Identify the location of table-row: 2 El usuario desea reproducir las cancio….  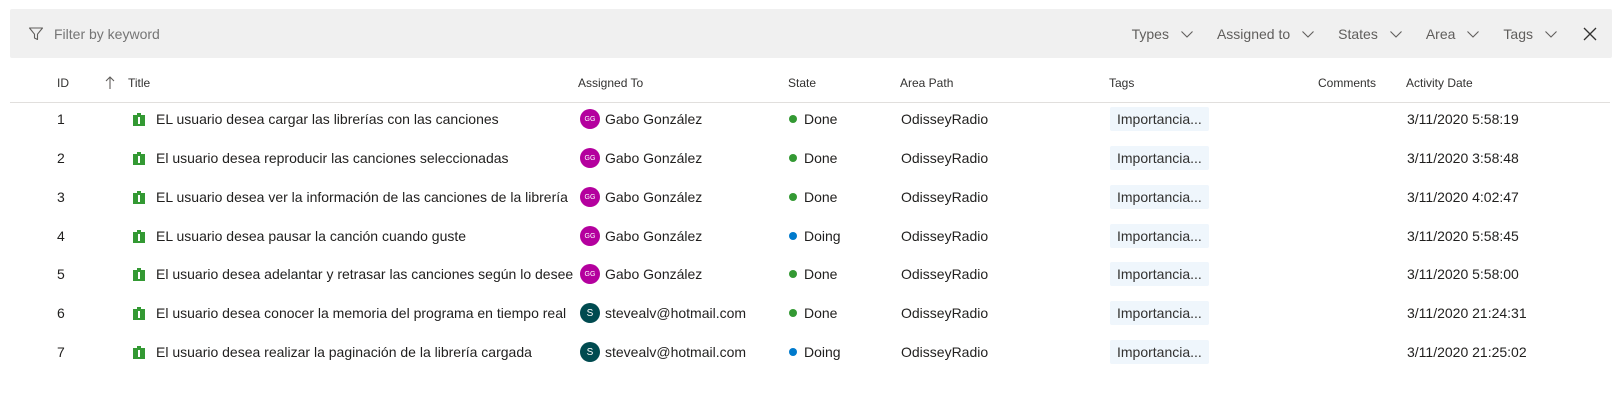
(810, 158).